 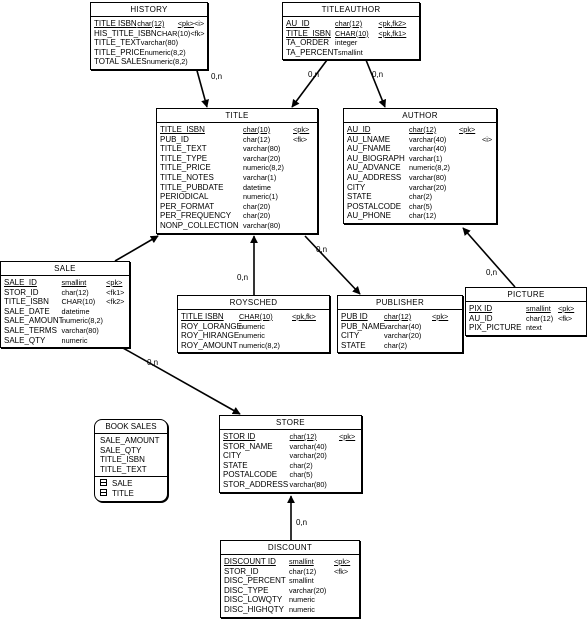 What do you see at coordinates (237, 159) in the screenshot?
I see `column-row: TITLE_TYPE varchar(20)` at bounding box center [237, 159].